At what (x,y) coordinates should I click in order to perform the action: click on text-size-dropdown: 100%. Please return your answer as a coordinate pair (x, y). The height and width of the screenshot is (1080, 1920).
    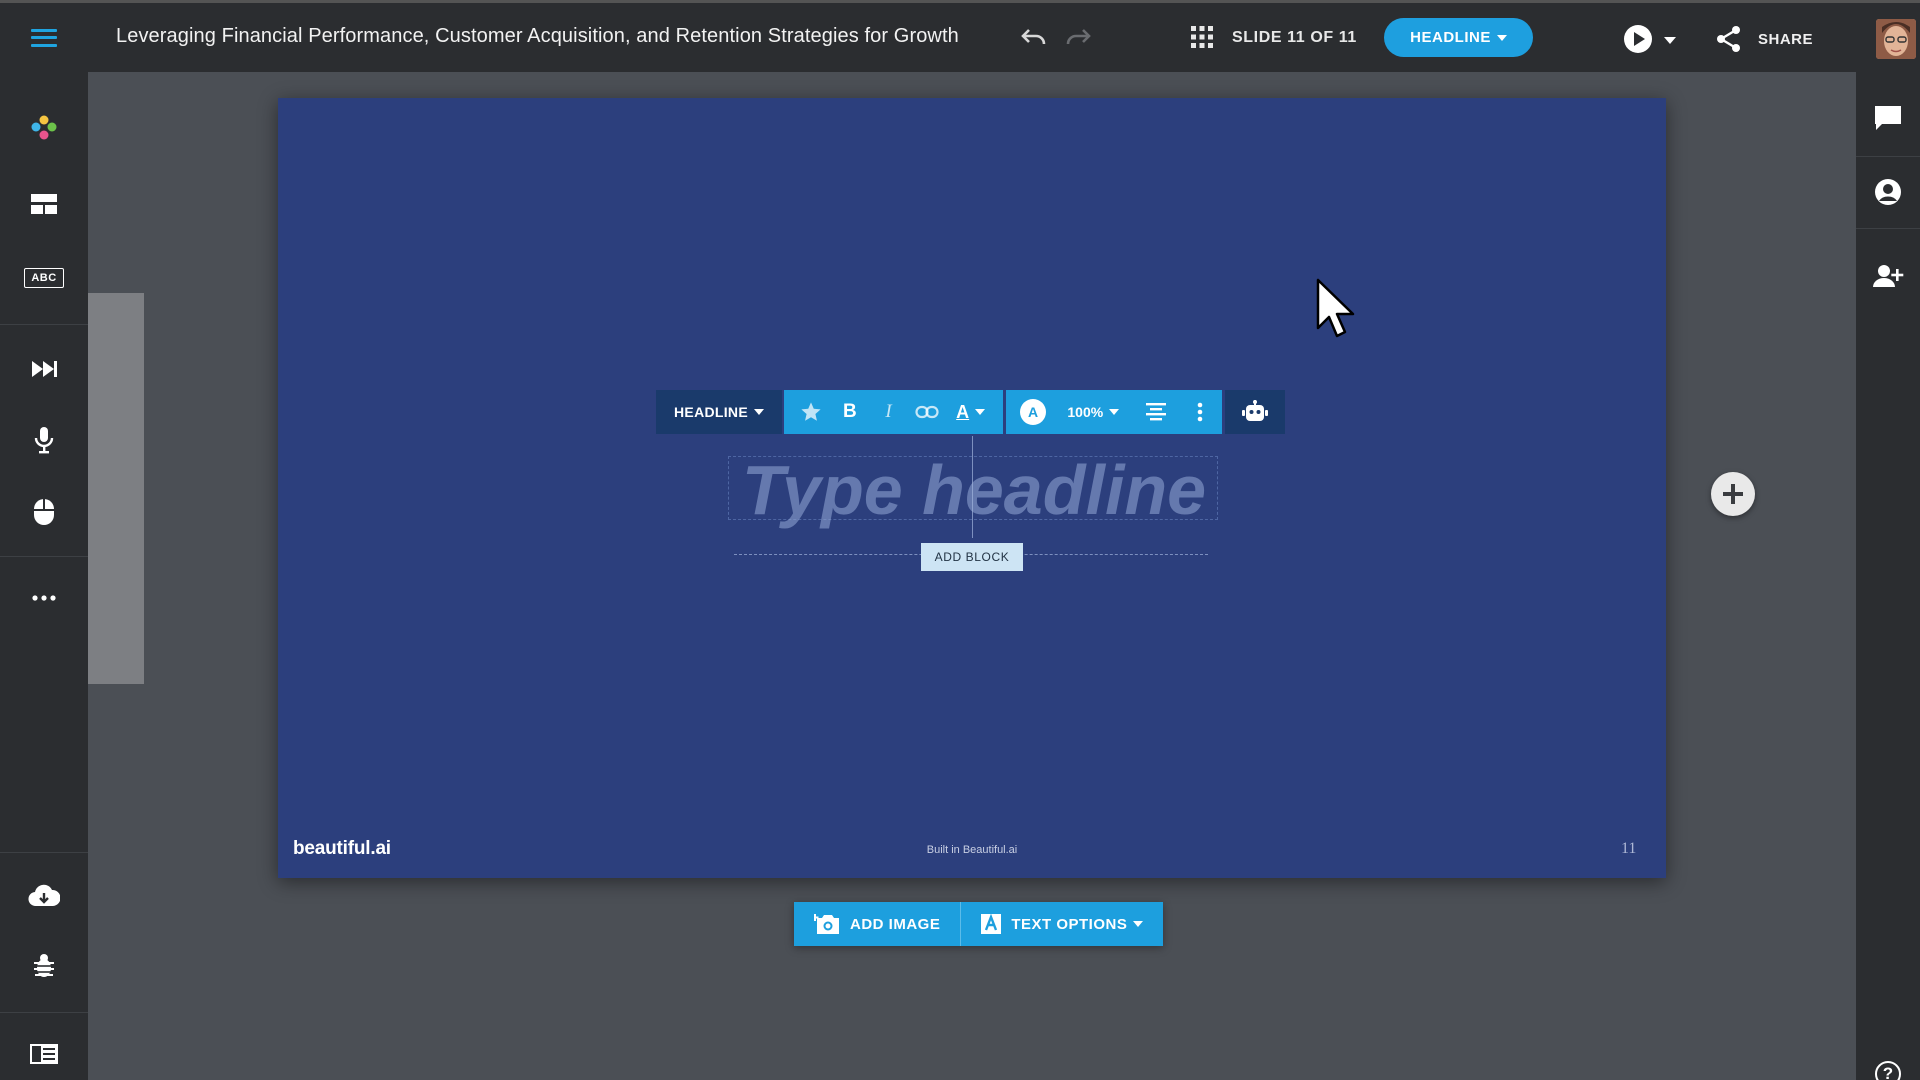
    Looking at the image, I should click on (1093, 412).